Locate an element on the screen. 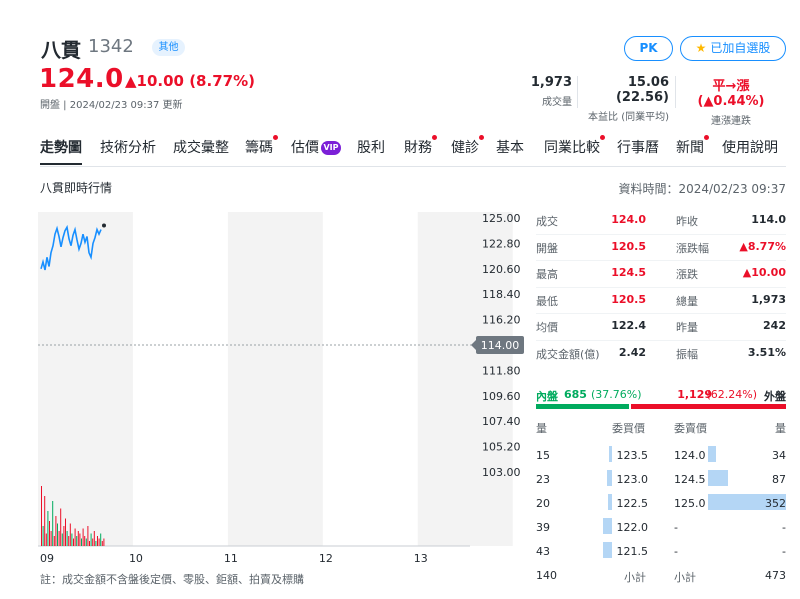 This screenshot has height=599, width=800. pk-button: PK is located at coordinates (648, 48).